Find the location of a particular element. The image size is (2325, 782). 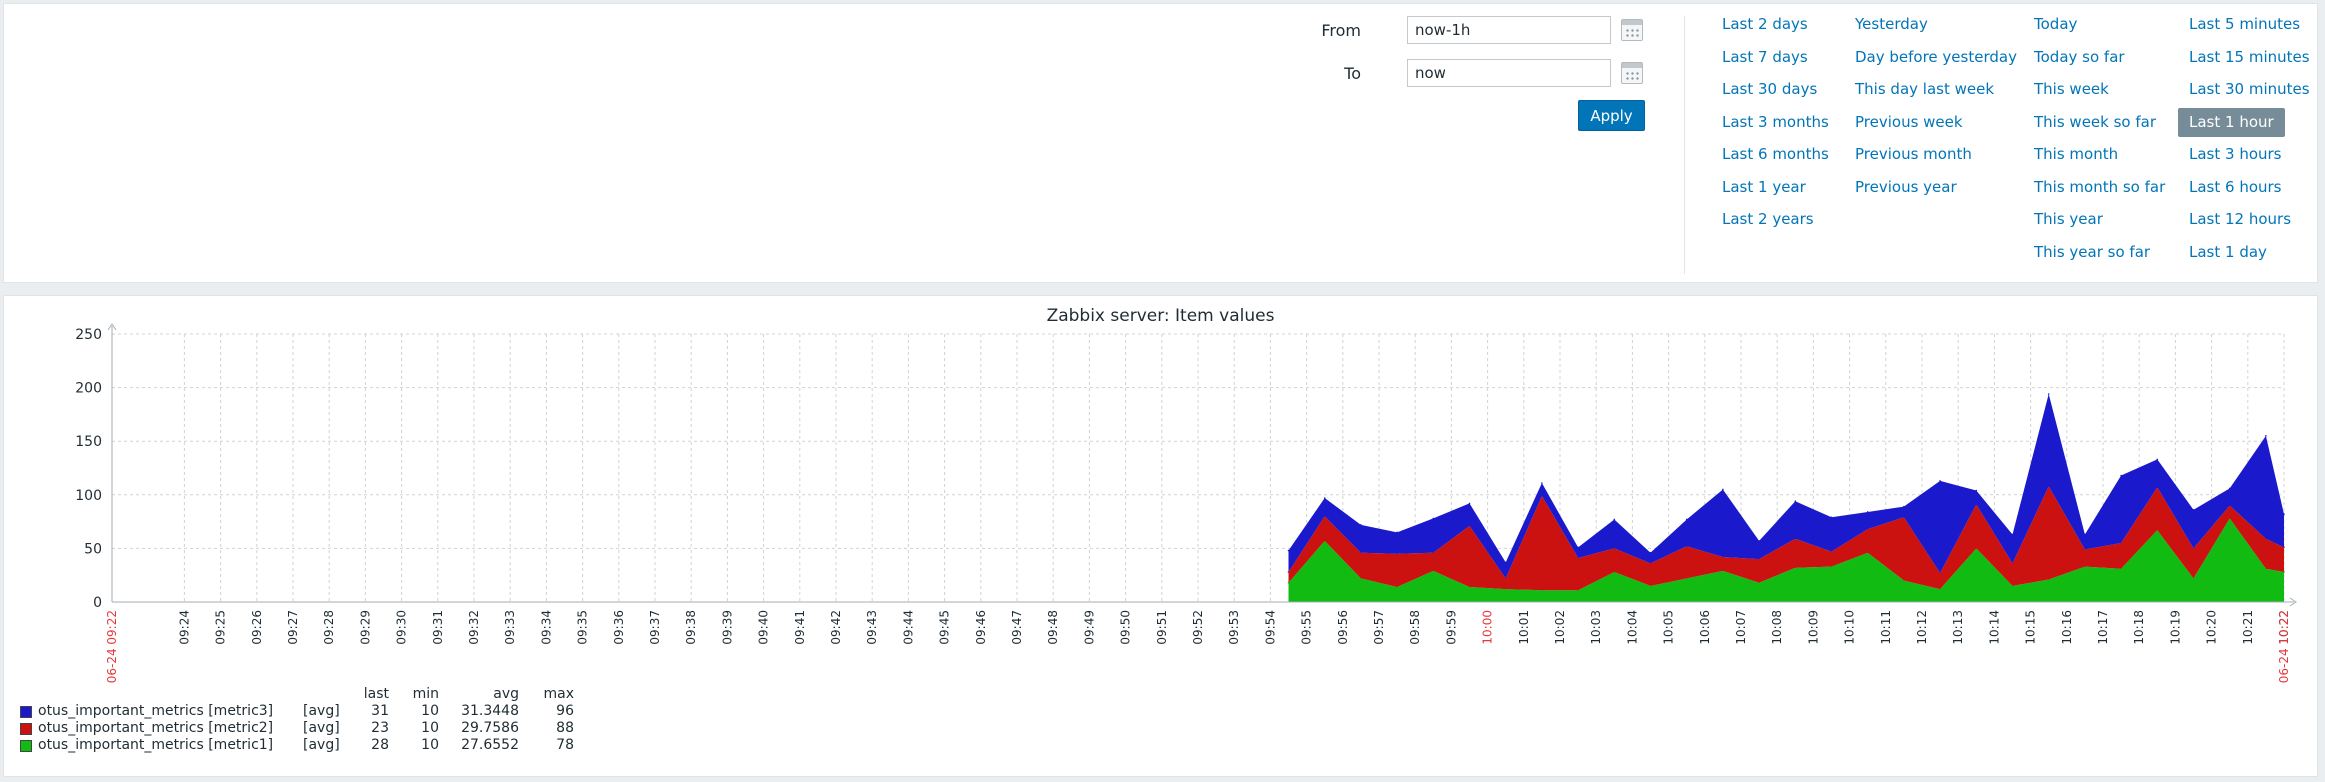

quick-range-this-year-so-far: This year so far is located at coordinates (2092, 252).